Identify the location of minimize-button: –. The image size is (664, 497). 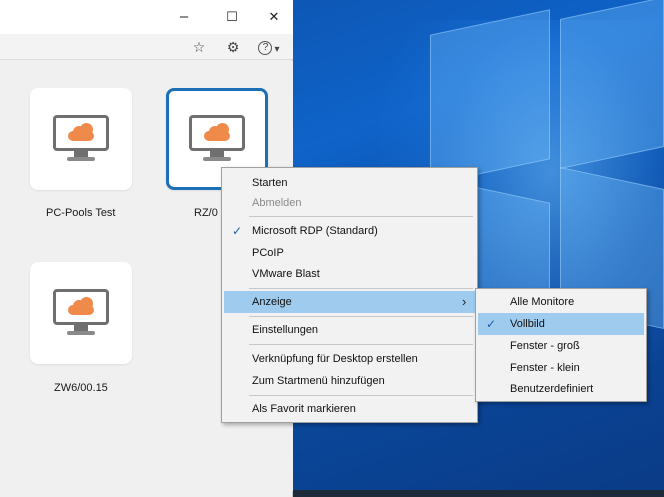
(184, 17).